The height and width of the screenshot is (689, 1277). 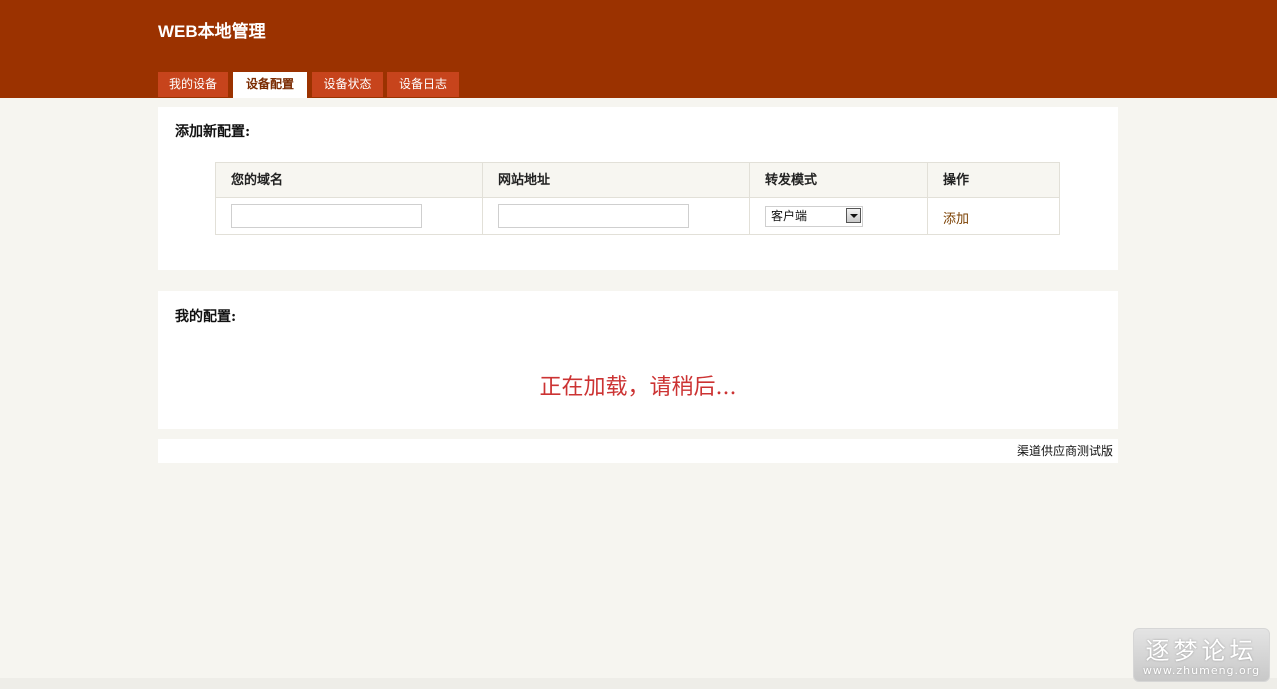 I want to click on domain-cell, so click(x=349, y=216).